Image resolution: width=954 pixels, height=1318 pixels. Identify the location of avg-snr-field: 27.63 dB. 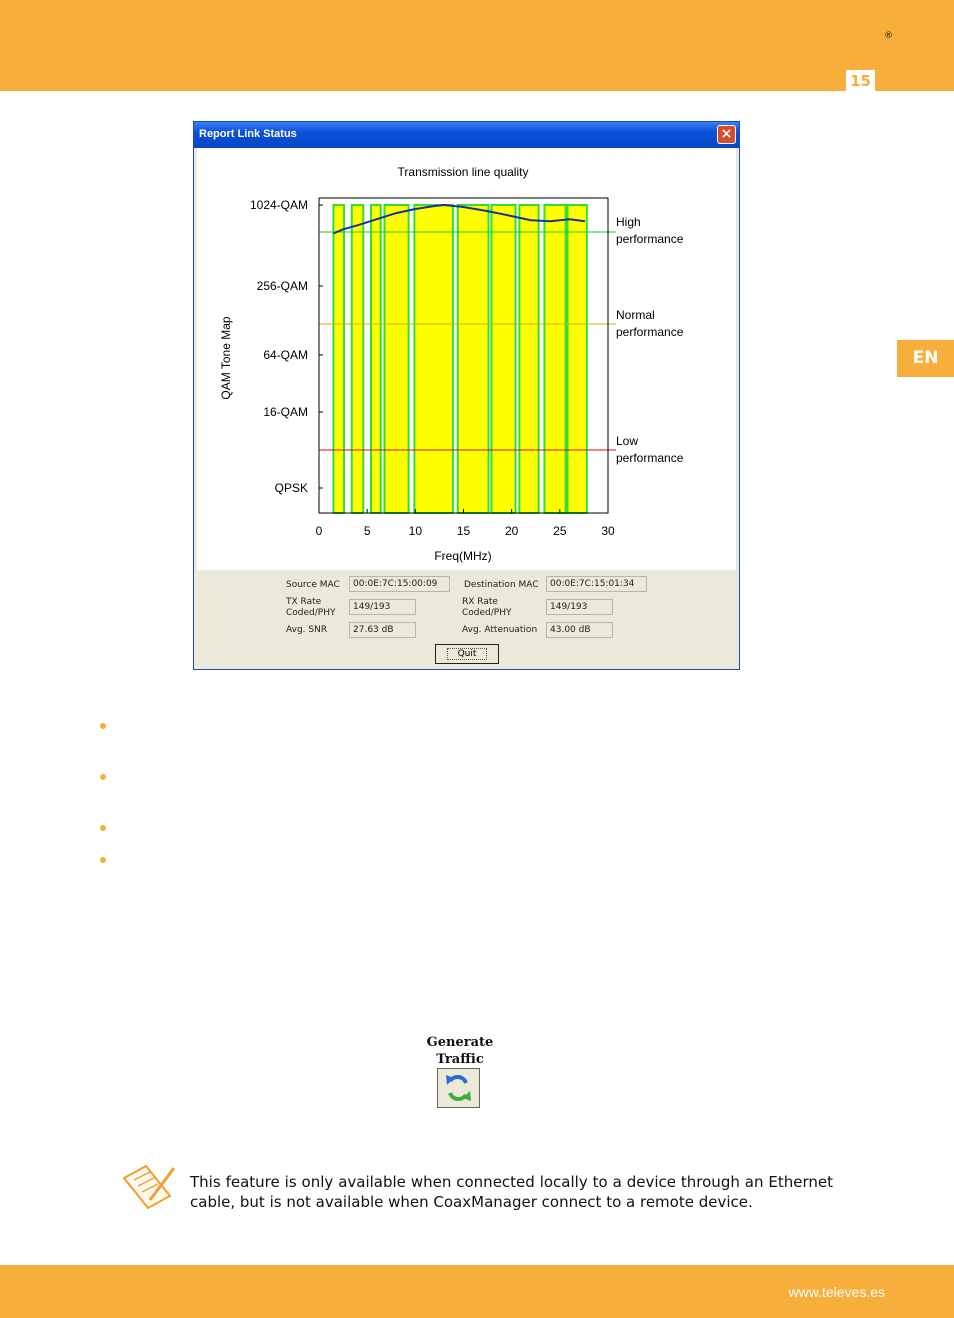
(382, 630).